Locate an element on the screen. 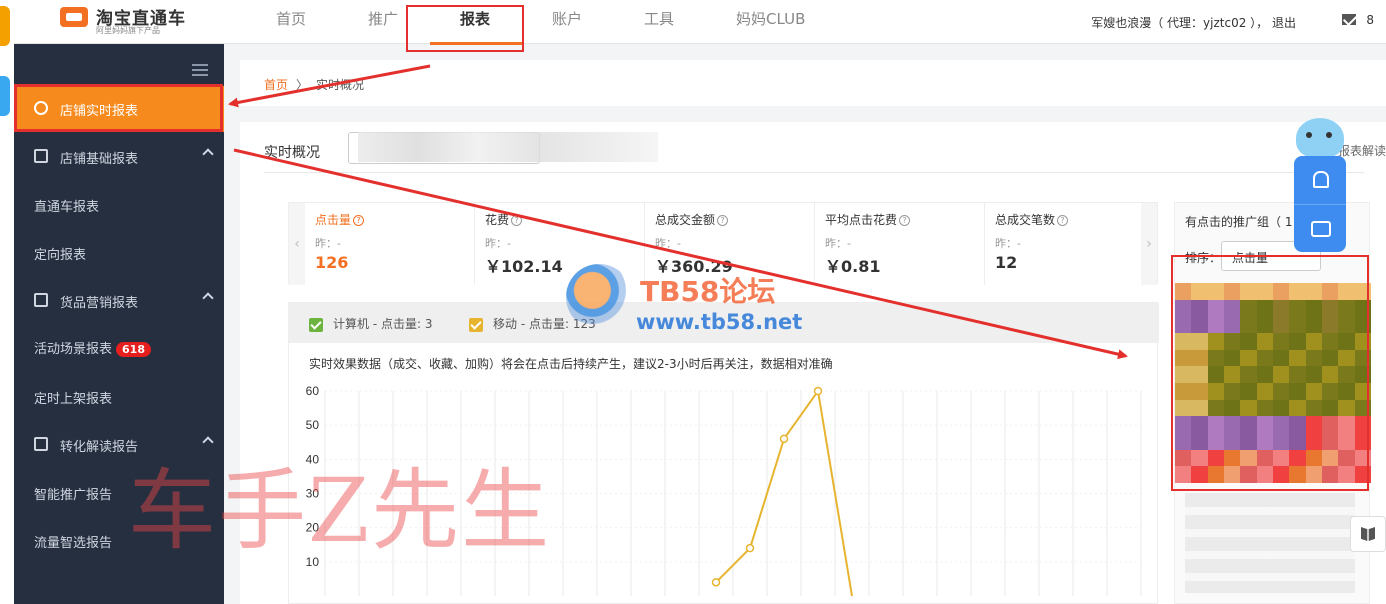 Image resolution: width=1386 pixels, height=604 pixels. metric-name-wrap: 花费? is located at coordinates (504, 219).